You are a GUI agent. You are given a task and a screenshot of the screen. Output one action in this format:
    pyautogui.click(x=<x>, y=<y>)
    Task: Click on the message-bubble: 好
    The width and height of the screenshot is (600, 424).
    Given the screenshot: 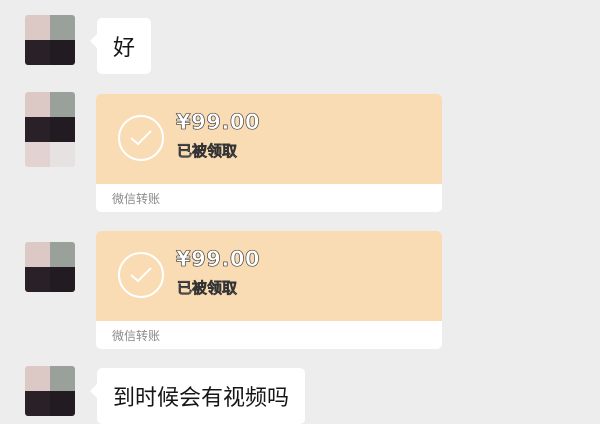 What is the action you would take?
    pyautogui.click(x=120, y=46)
    